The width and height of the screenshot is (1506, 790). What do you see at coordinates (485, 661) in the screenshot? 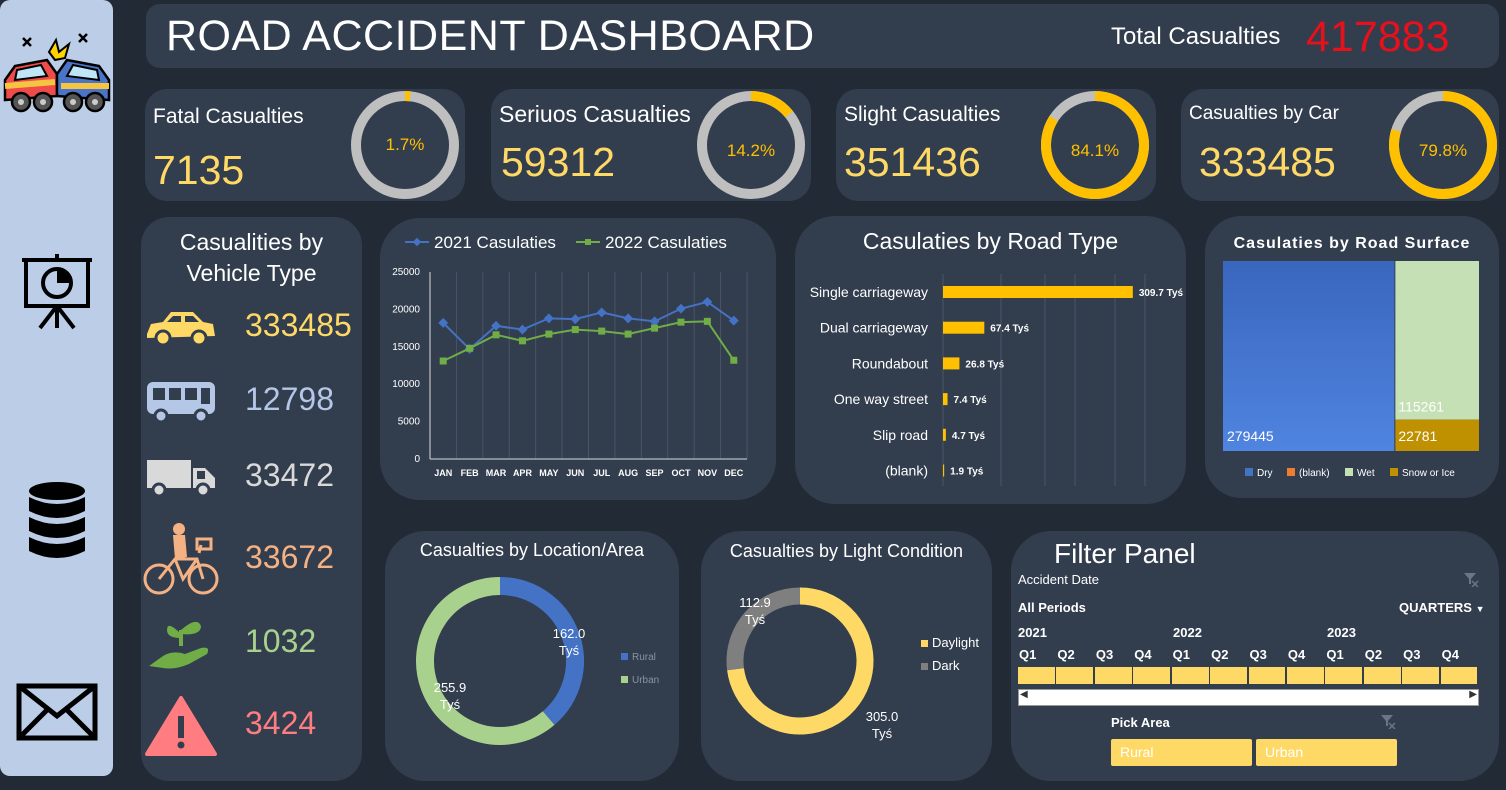
I see `donut-slice` at bounding box center [485, 661].